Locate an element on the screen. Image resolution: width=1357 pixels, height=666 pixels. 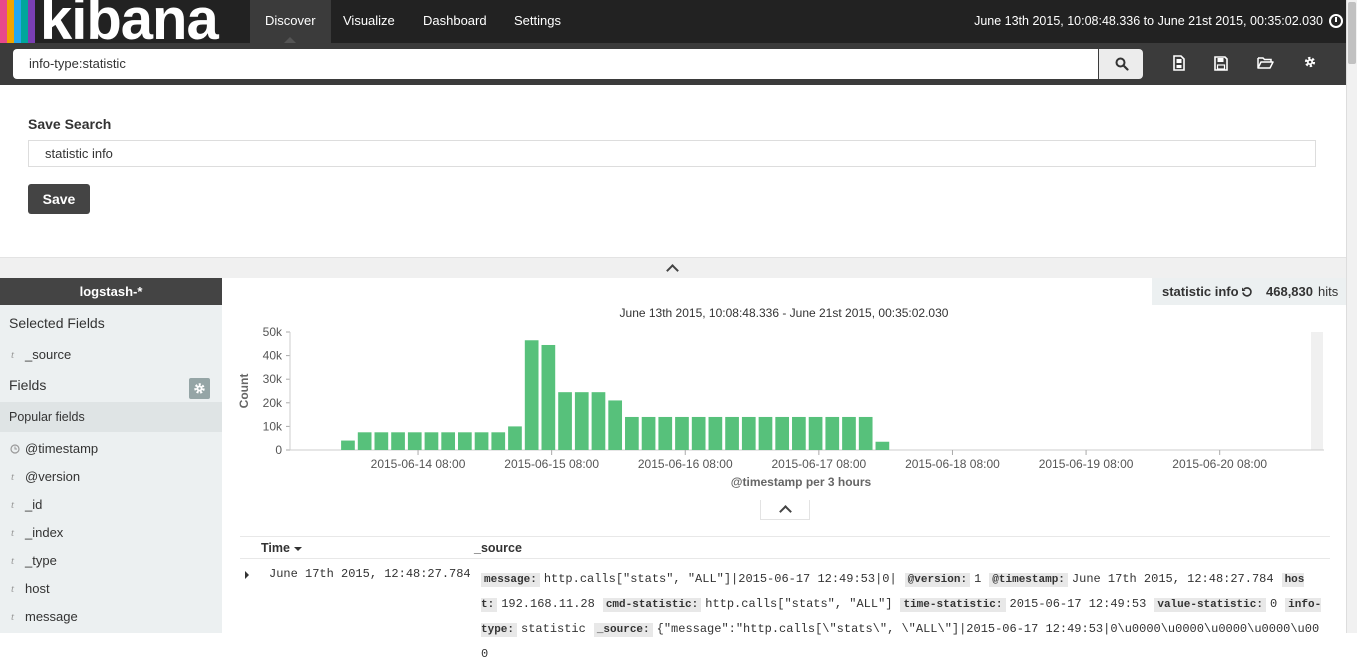
tab-discover: Discover is located at coordinates (290, 21).